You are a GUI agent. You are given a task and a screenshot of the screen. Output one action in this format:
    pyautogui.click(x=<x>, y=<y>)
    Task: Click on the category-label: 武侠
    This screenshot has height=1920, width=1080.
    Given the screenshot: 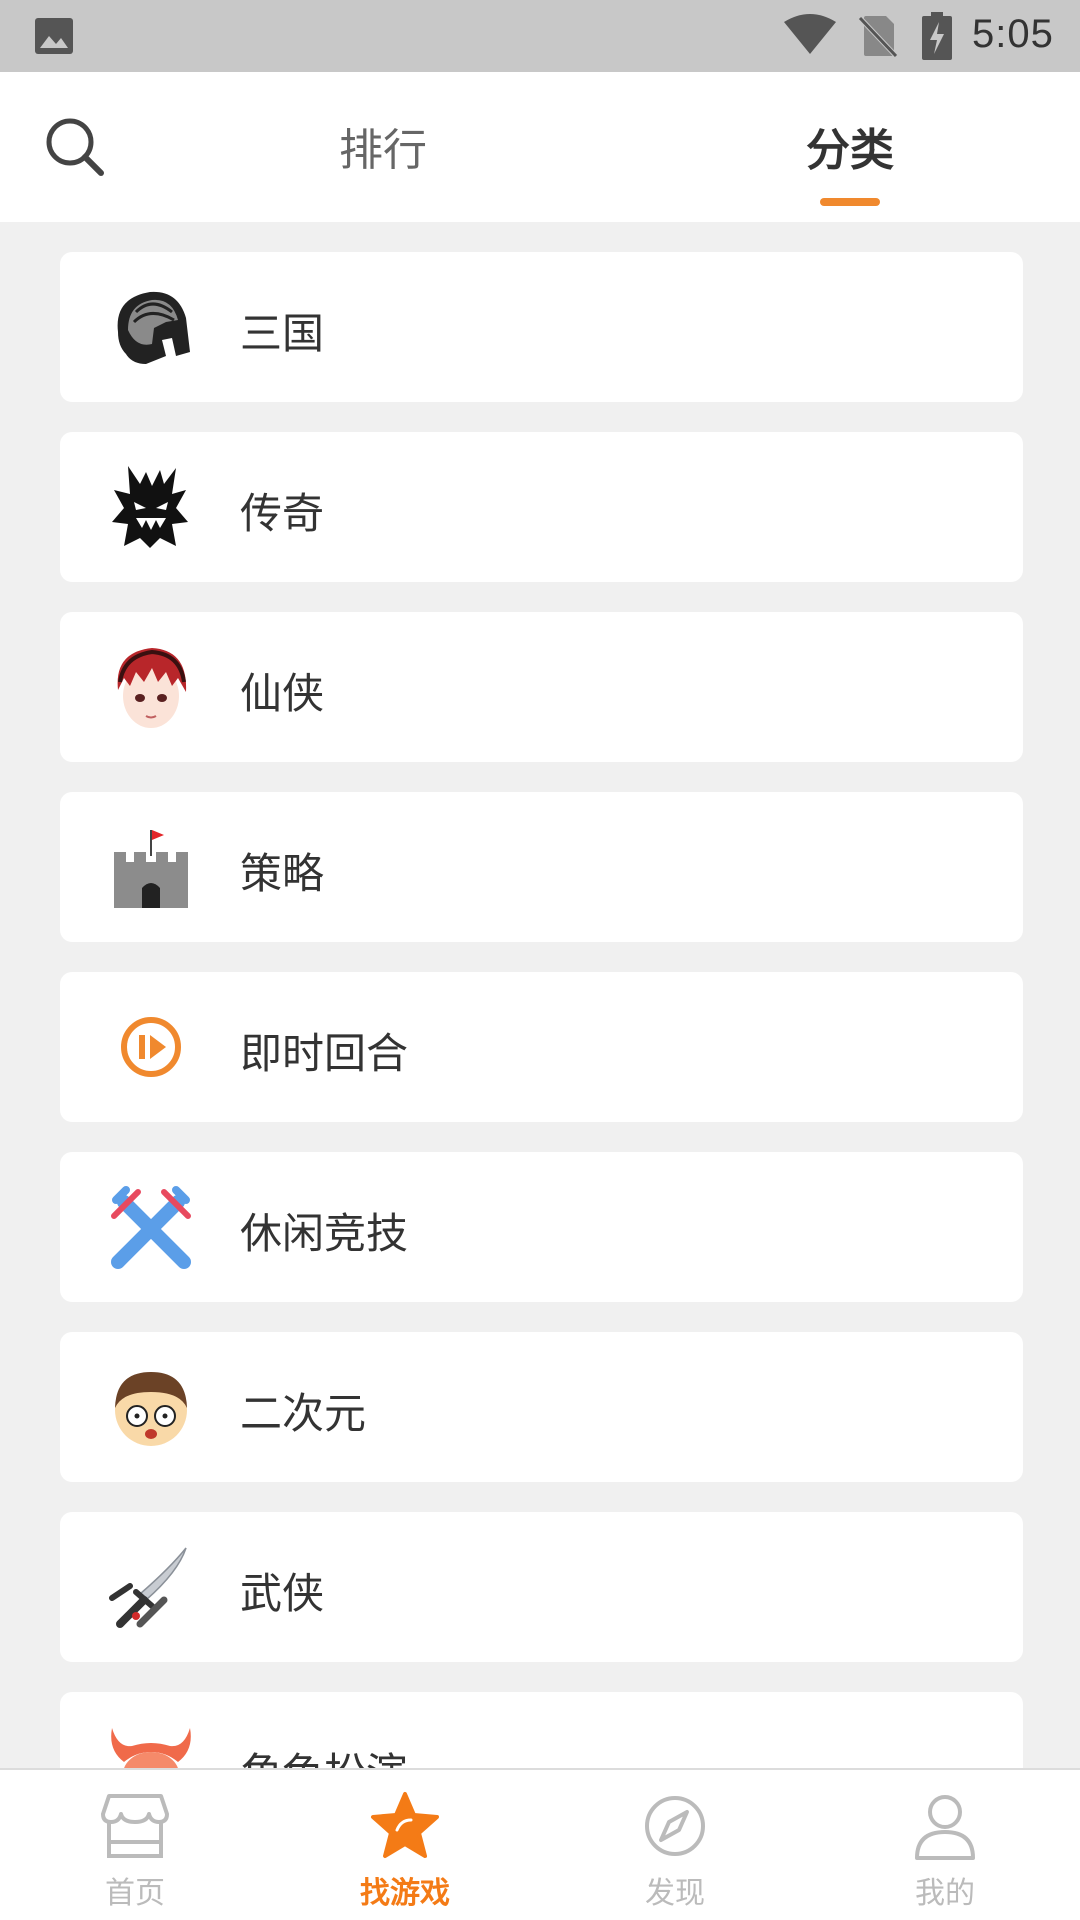 What is the action you would take?
    pyautogui.click(x=282, y=1593)
    